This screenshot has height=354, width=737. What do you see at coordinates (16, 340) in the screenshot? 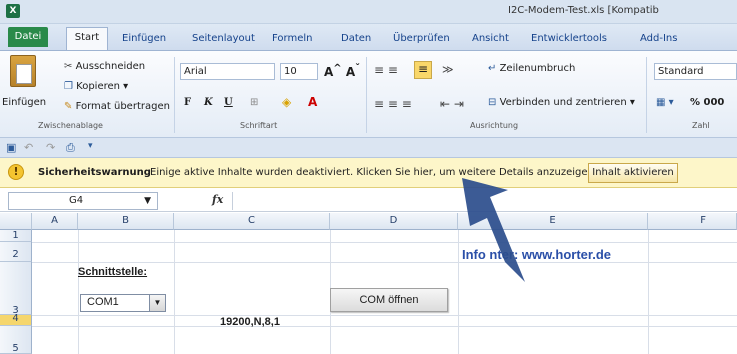
I see `row-header-5: 5` at bounding box center [16, 340].